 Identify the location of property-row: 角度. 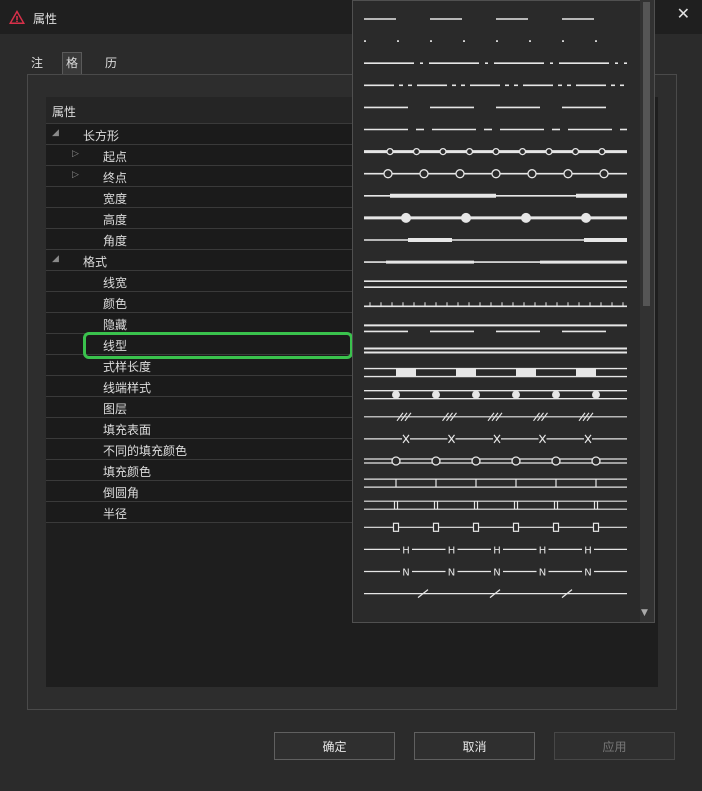
(199, 239).